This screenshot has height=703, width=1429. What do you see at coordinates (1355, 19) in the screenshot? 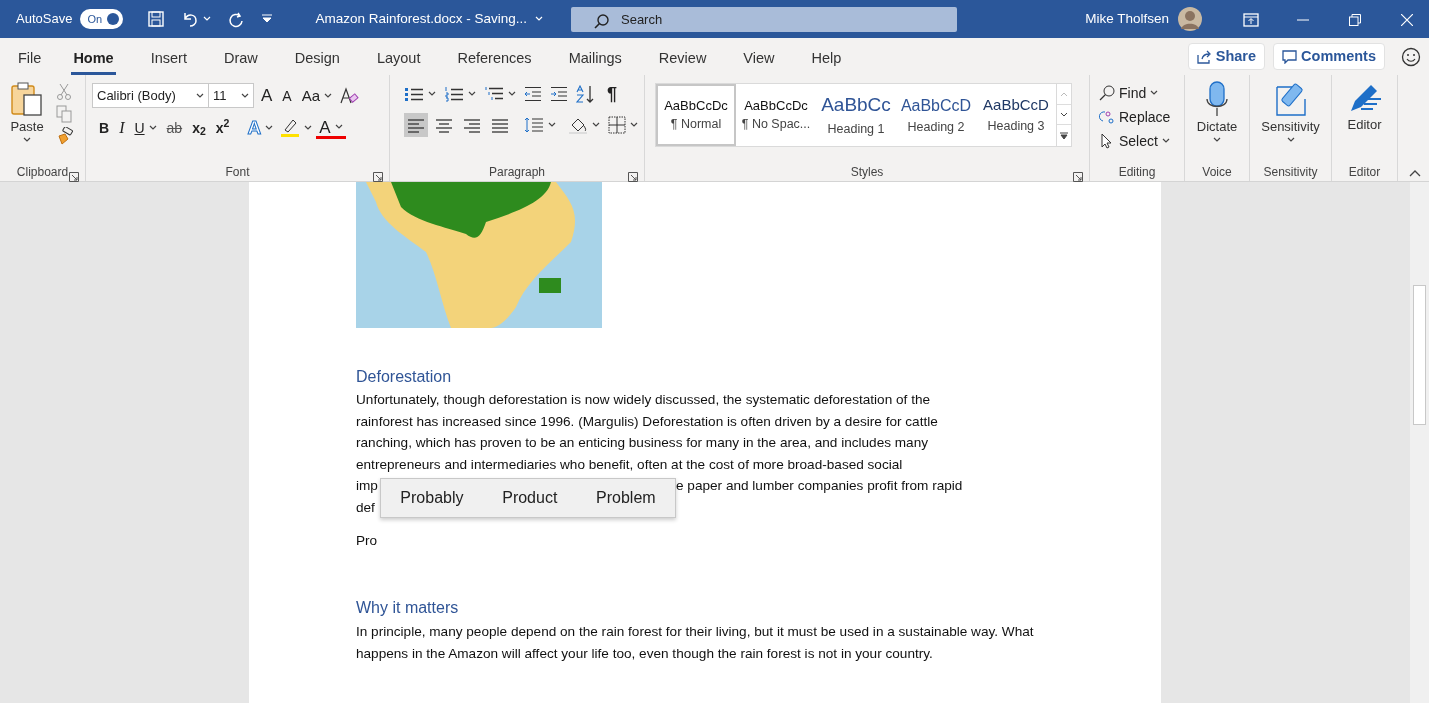
I see `restore-icon` at bounding box center [1355, 19].